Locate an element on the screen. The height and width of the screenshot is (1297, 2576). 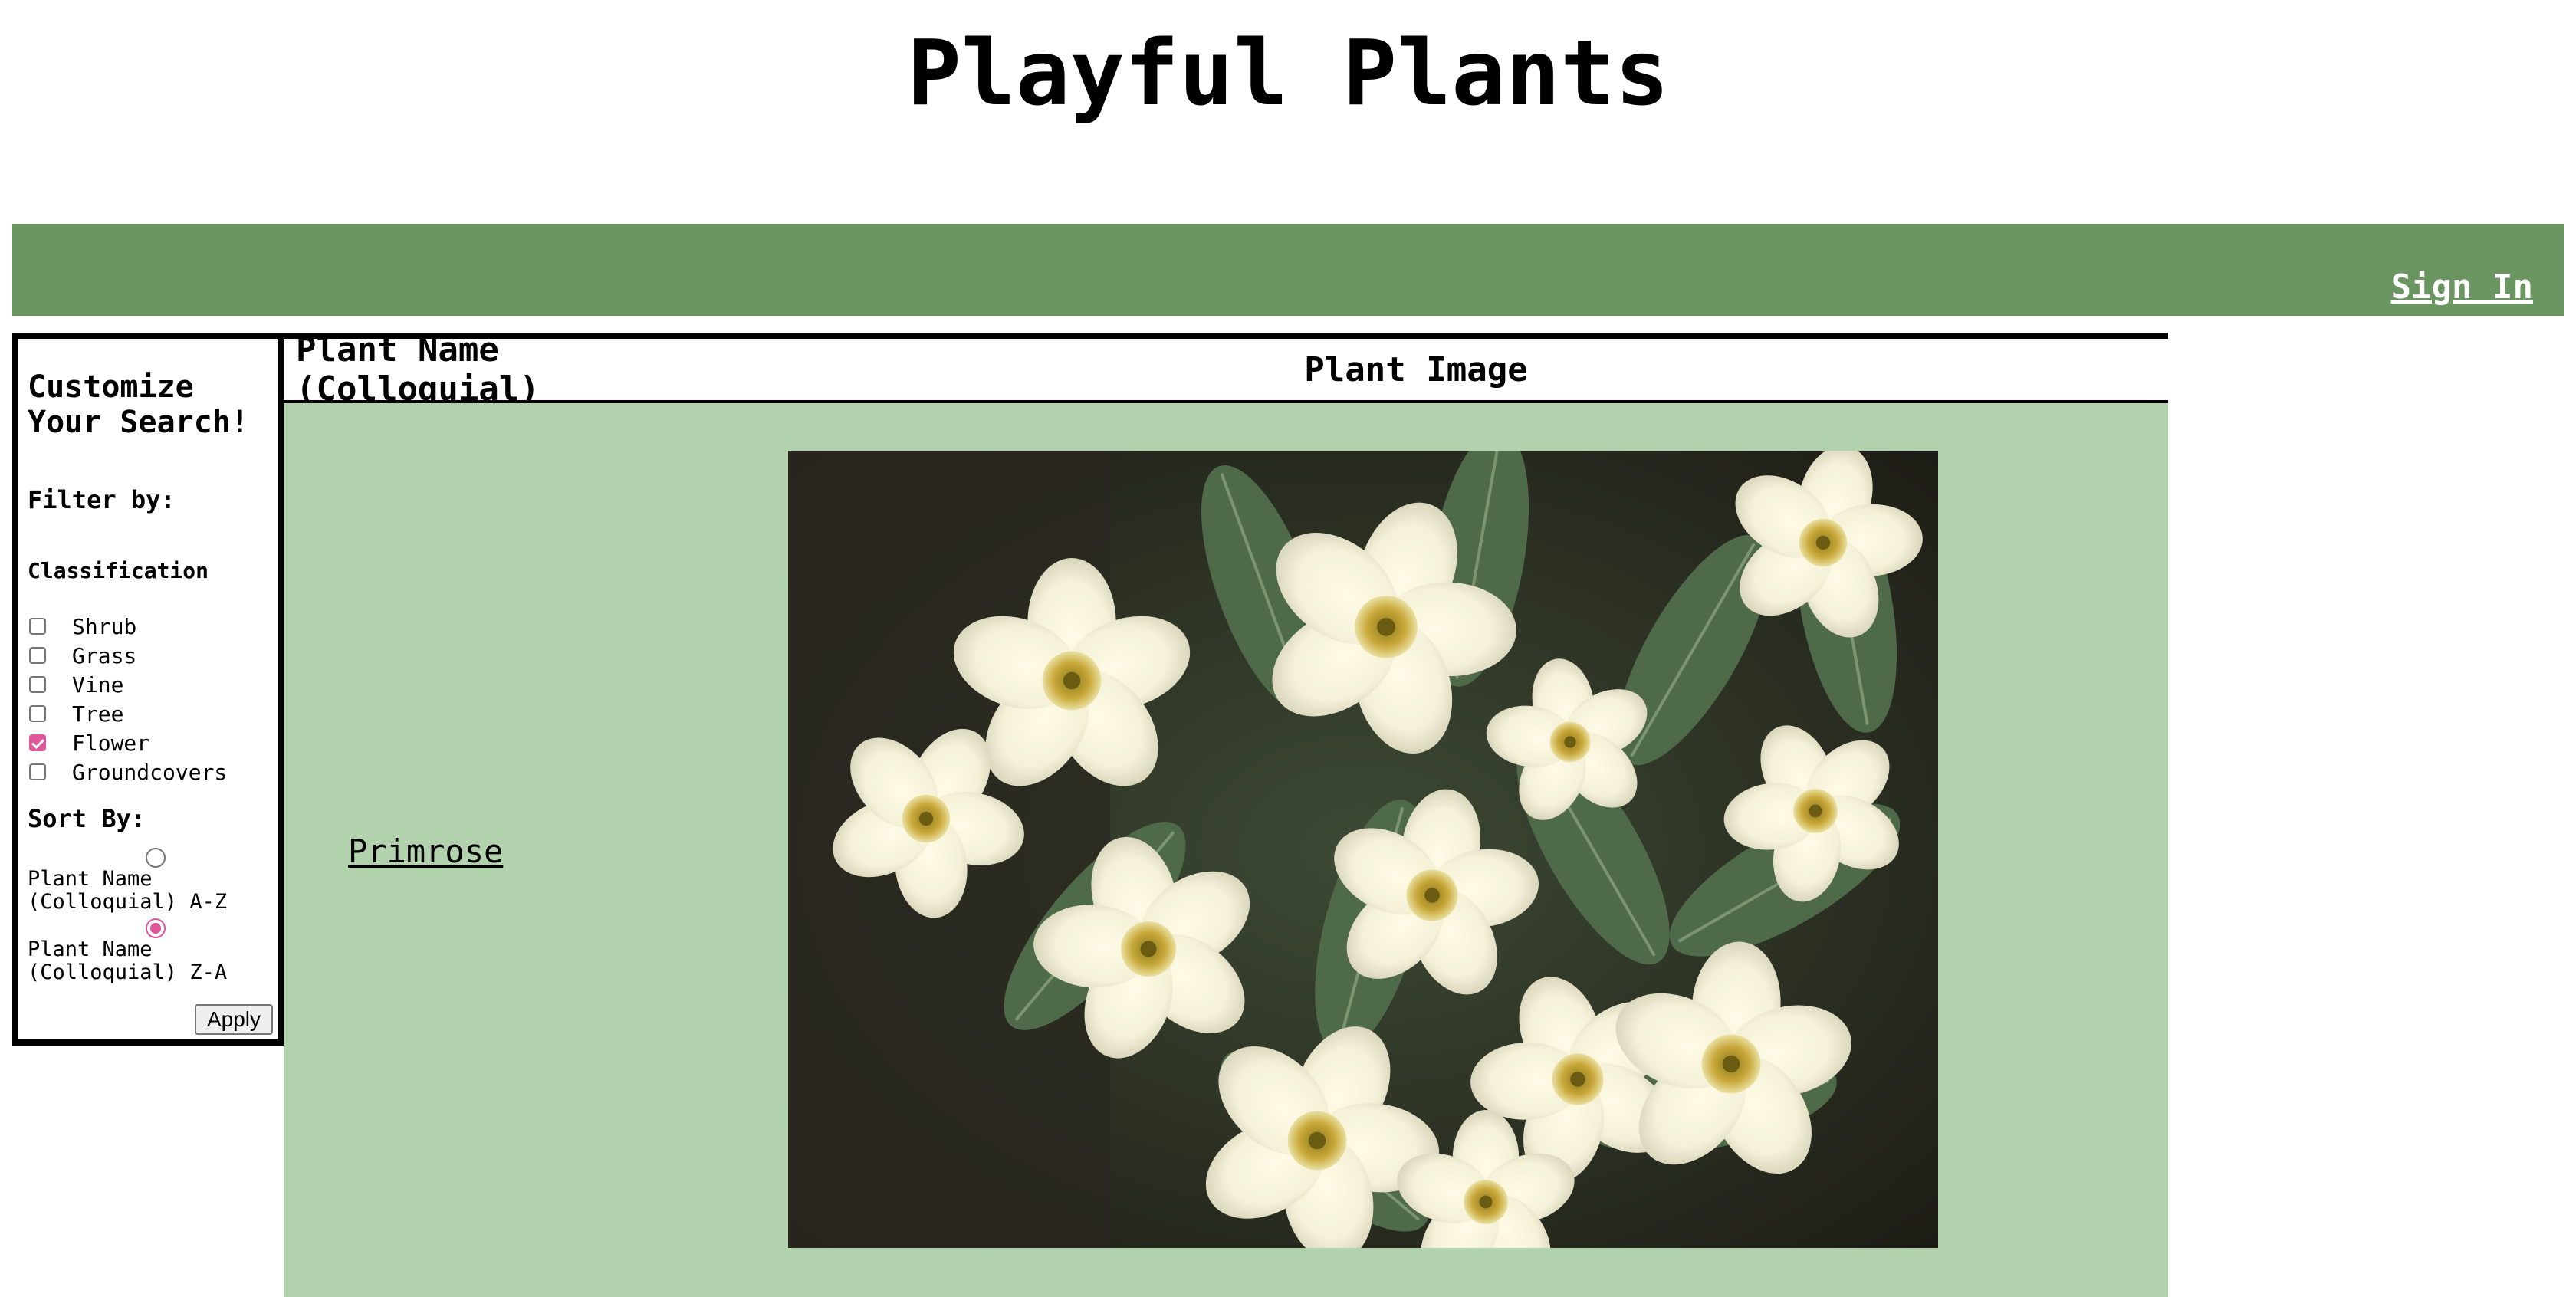
tree-checkbox is located at coordinates (37, 713).